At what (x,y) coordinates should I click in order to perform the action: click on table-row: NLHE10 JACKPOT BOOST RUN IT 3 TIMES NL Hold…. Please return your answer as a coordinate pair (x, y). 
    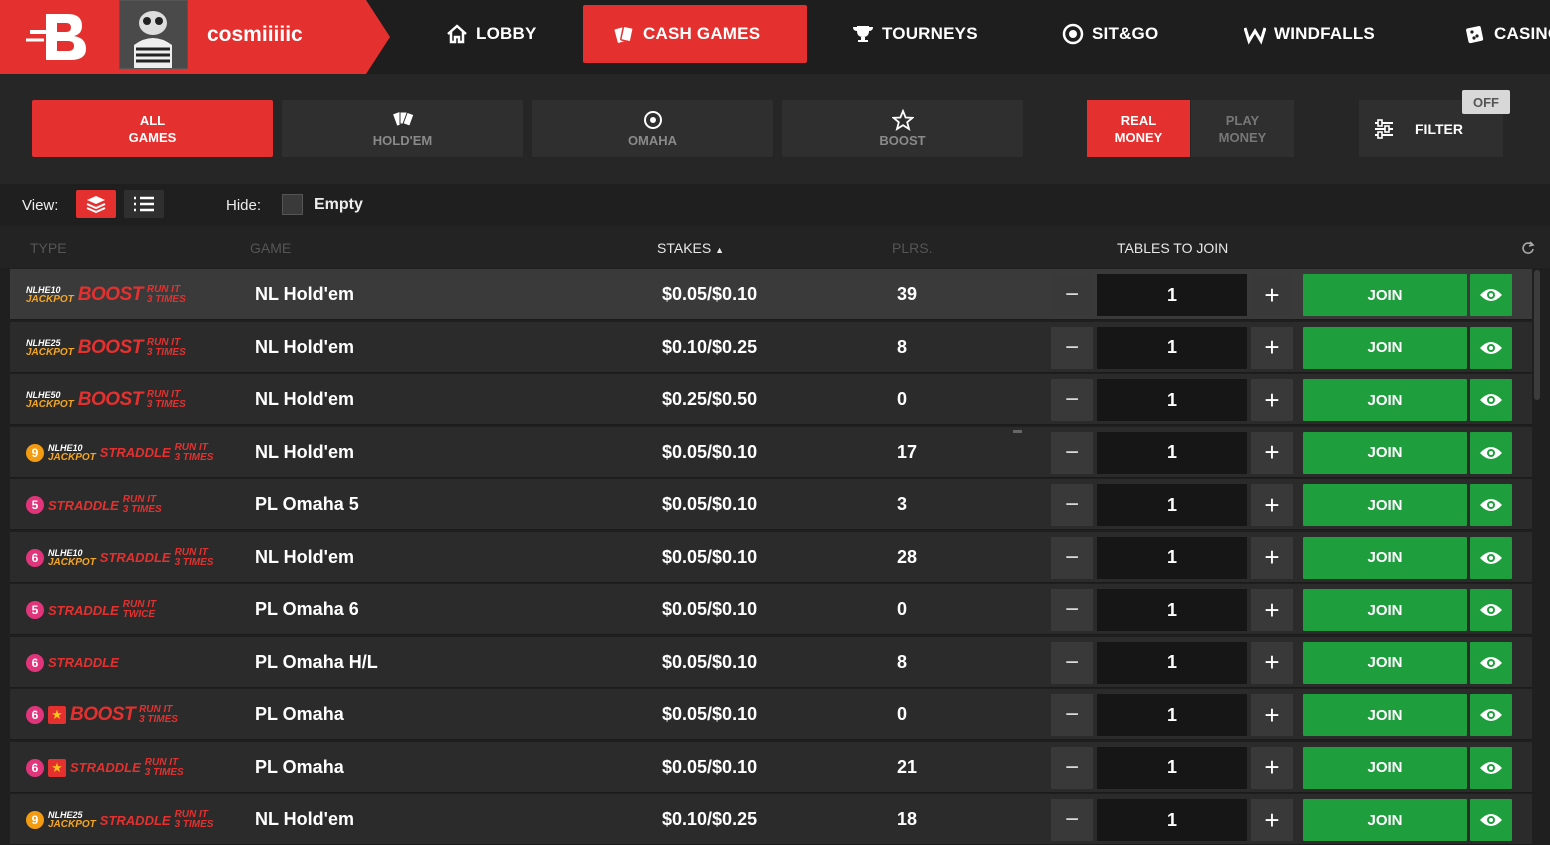
    Looking at the image, I should click on (771, 294).